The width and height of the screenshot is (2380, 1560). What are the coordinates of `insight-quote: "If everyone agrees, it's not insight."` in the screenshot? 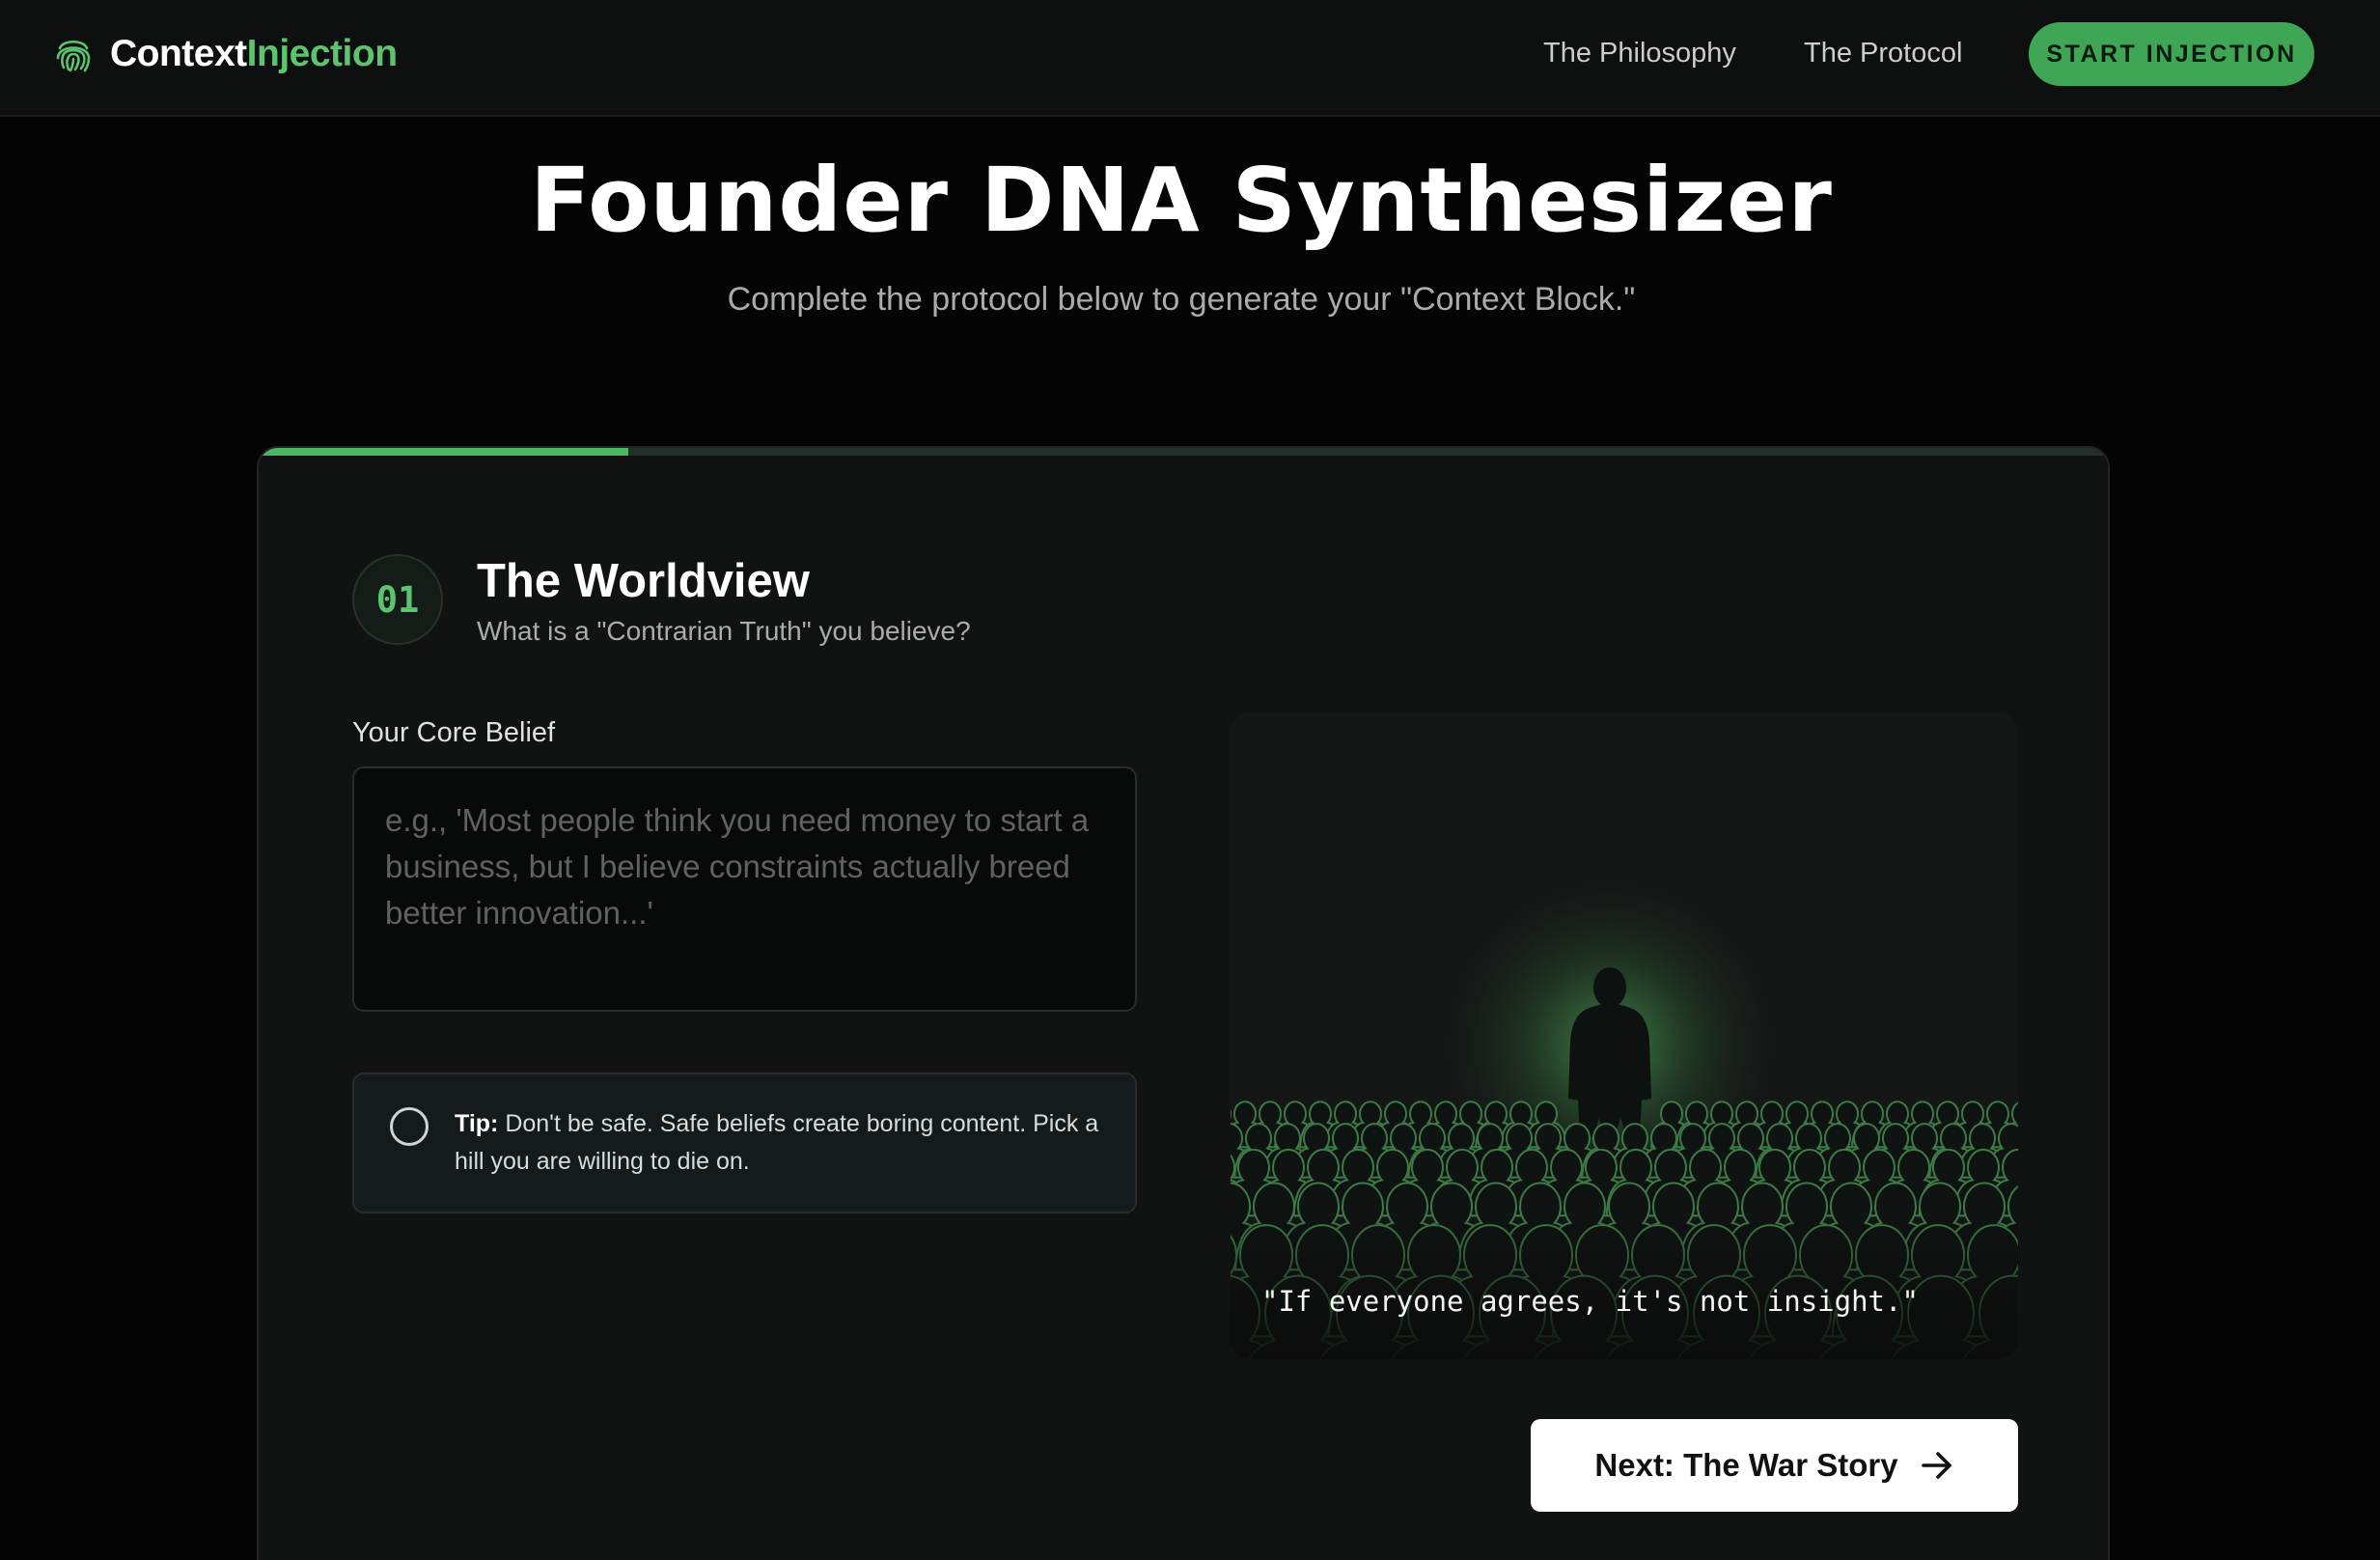 It's located at (1590, 1302).